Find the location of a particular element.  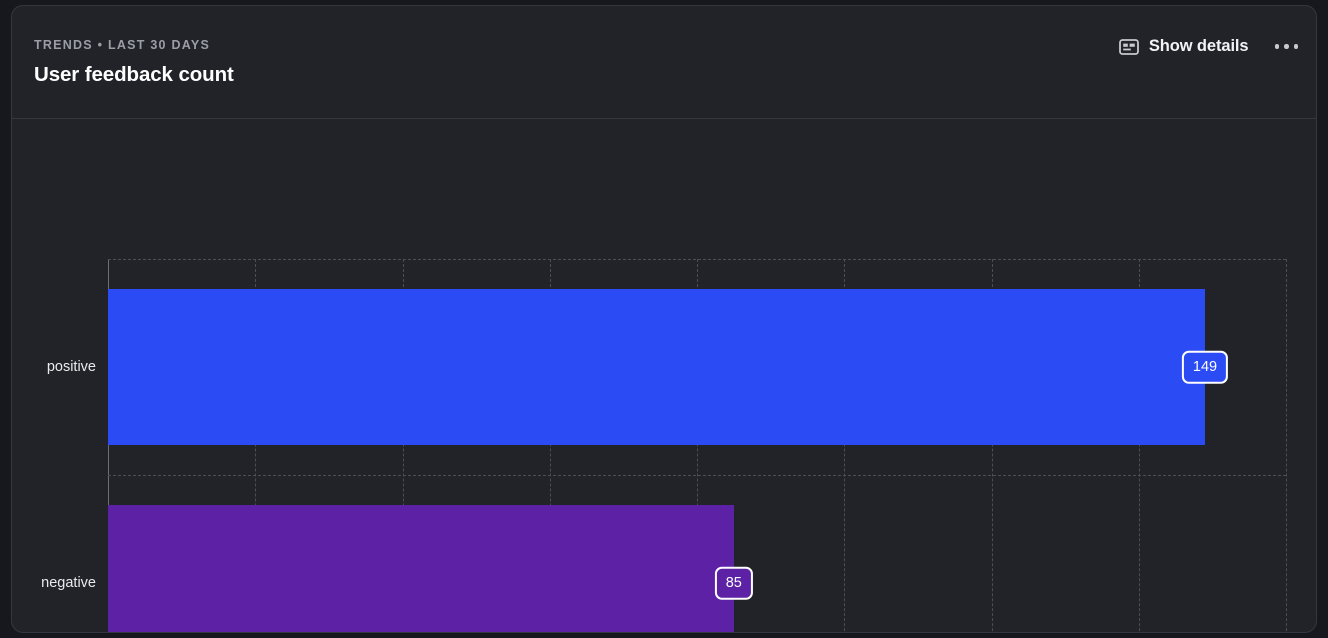

details-card-icon is located at coordinates (1128, 46).